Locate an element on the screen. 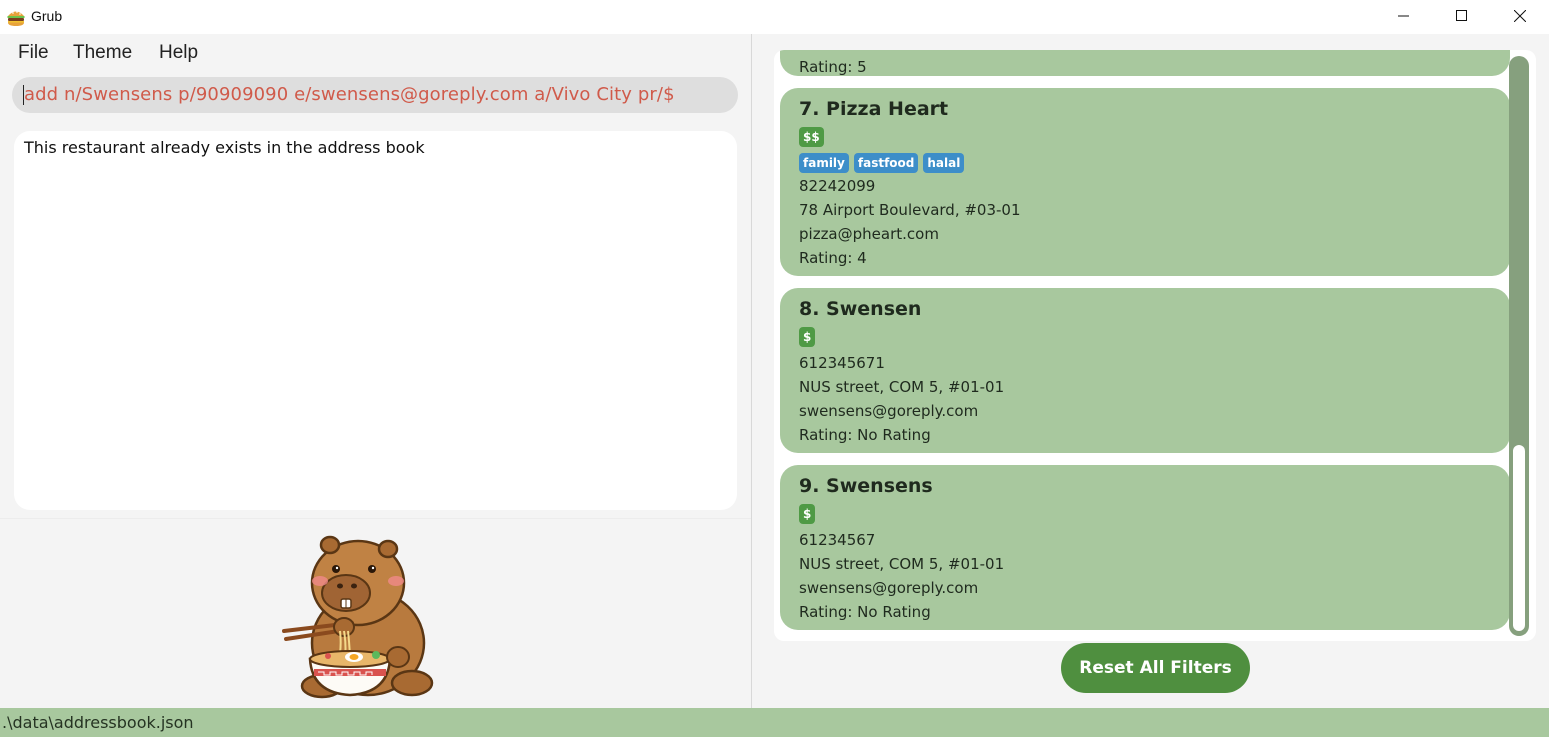 The width and height of the screenshot is (1549, 737). menu-help: Help is located at coordinates (178, 53).